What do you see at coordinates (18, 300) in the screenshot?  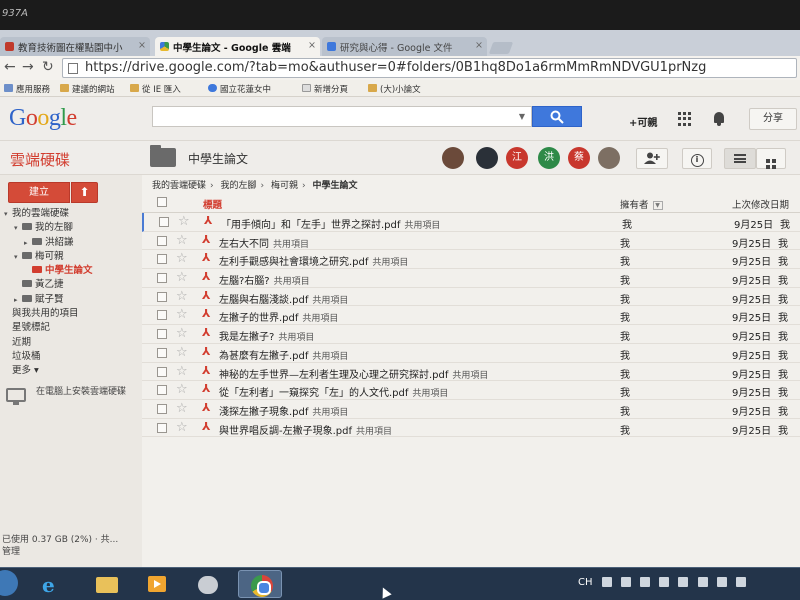 I see `chevron-right-icon: ▸` at bounding box center [18, 300].